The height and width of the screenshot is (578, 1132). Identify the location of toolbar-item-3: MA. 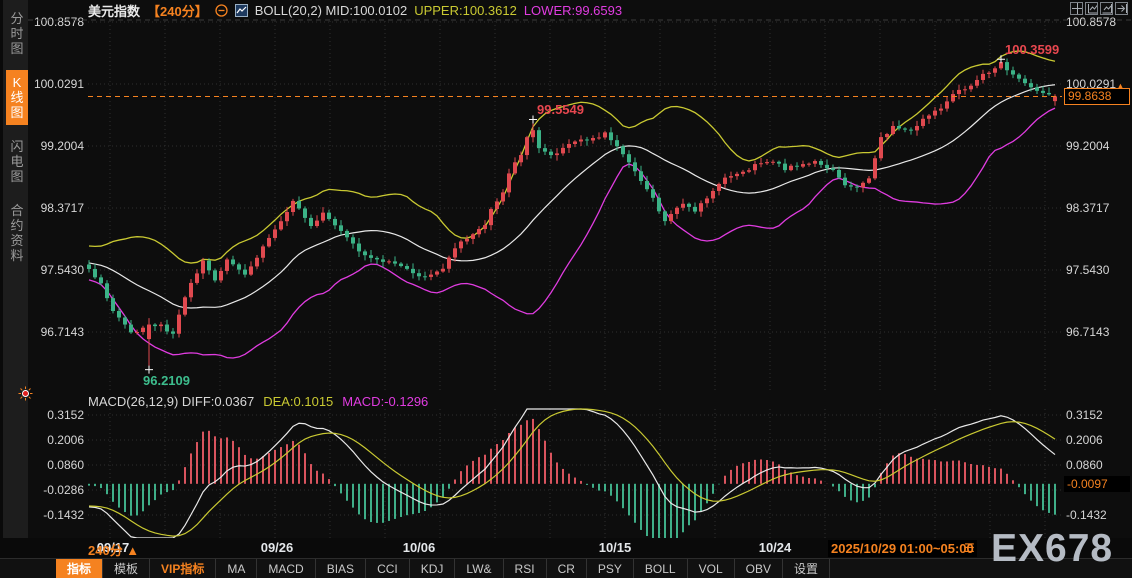
(237, 568).